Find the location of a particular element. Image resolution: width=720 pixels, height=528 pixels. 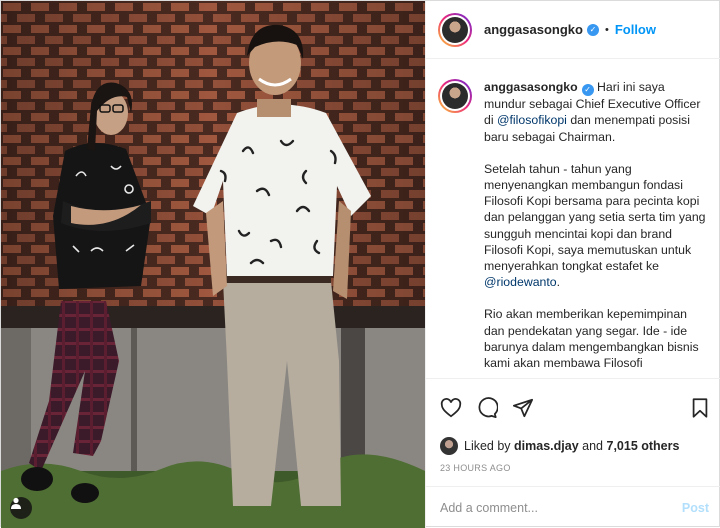

comment-form: Post is located at coordinates (573, 507).